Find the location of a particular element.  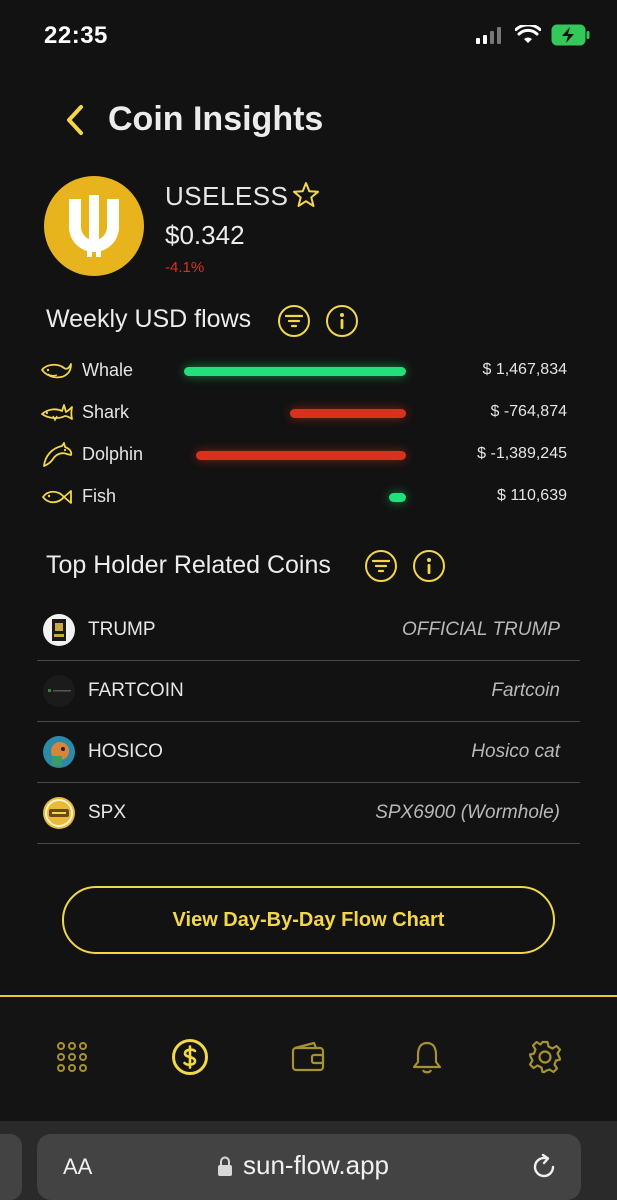

star-icon is located at coordinates (306, 194).